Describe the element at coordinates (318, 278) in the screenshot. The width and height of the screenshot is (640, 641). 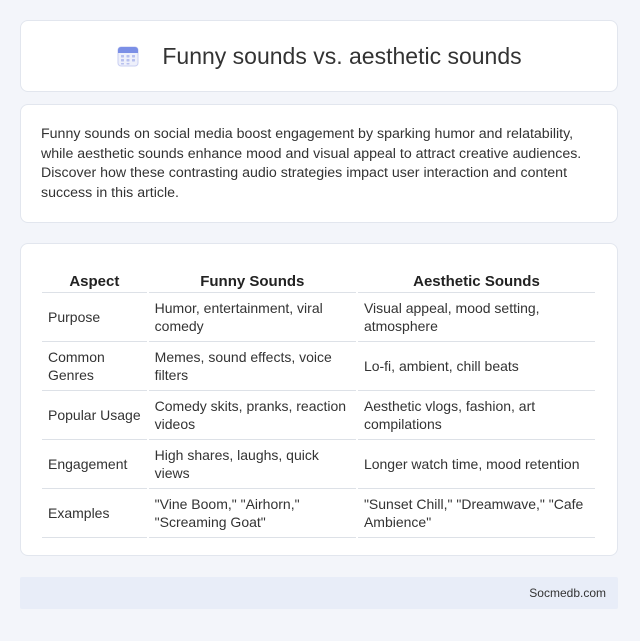
I see `table-header-row: Aspect Funny Sounds Aesthetic Sounds` at that location.